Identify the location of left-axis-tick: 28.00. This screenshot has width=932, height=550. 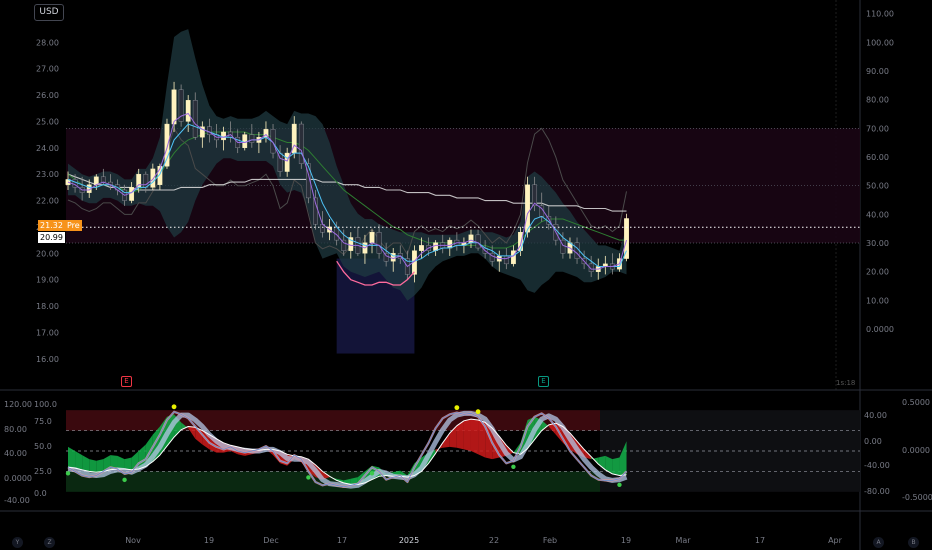
(47, 42).